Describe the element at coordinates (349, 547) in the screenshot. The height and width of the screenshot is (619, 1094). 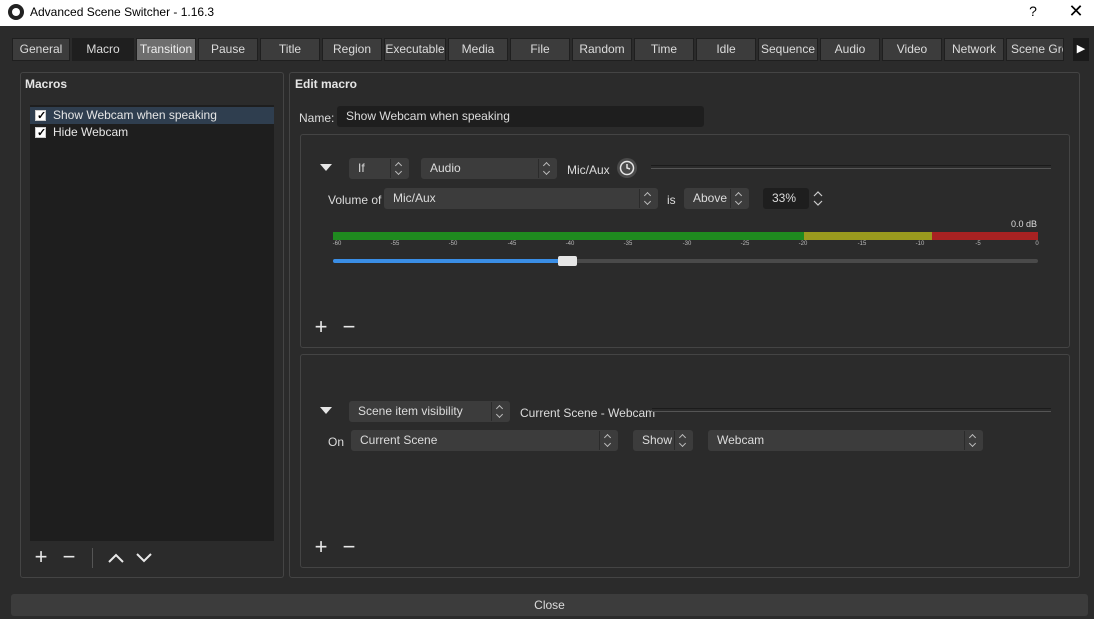
I see `remove-action-button: −` at that location.